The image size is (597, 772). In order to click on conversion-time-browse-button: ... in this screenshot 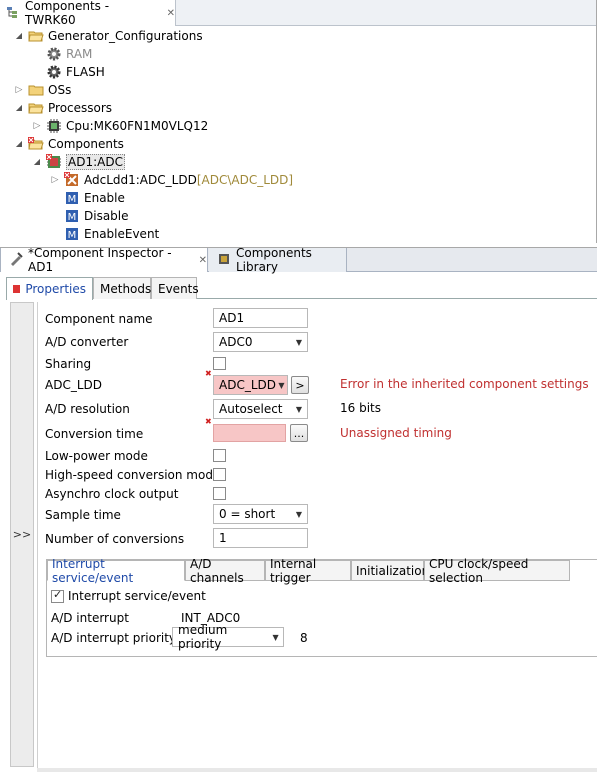, I will do `click(299, 433)`.